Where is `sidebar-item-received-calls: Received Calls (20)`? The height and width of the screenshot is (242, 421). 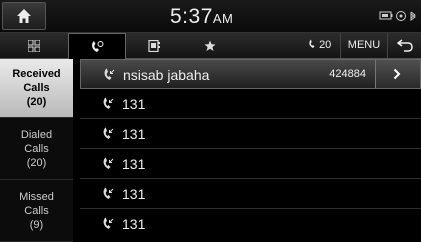
sidebar-item-received-calls: Received Calls (20) is located at coordinates (36, 88).